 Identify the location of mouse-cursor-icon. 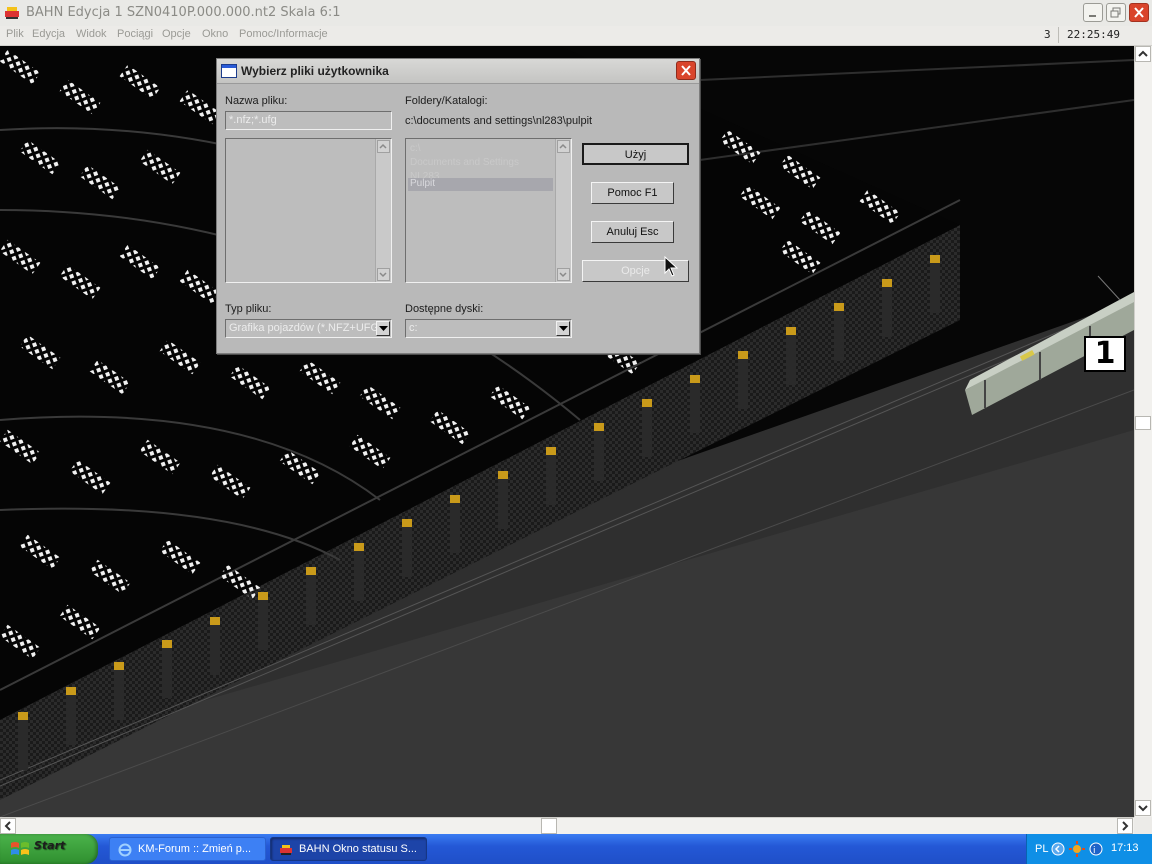
(671, 266).